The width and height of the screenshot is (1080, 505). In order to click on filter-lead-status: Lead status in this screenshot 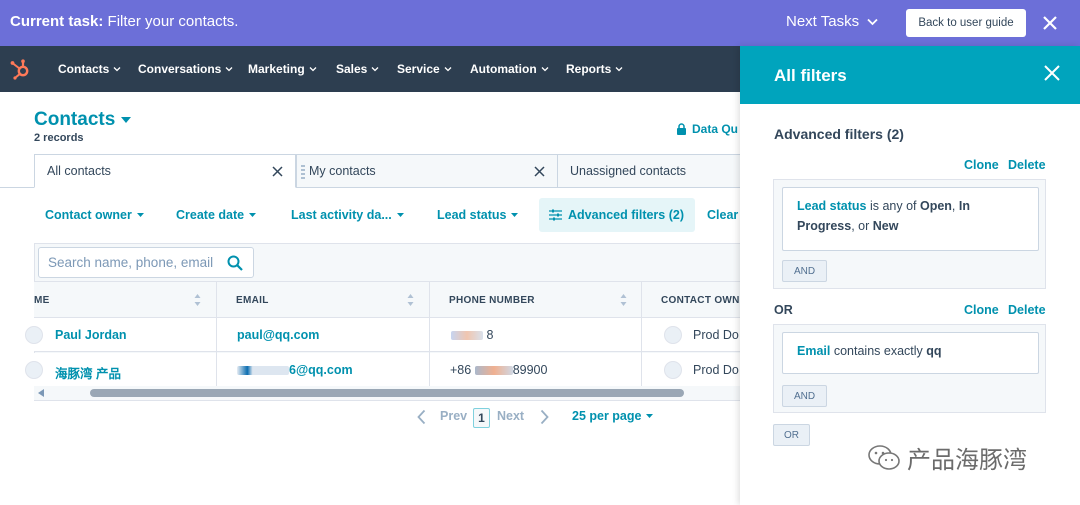, I will do `click(478, 215)`.